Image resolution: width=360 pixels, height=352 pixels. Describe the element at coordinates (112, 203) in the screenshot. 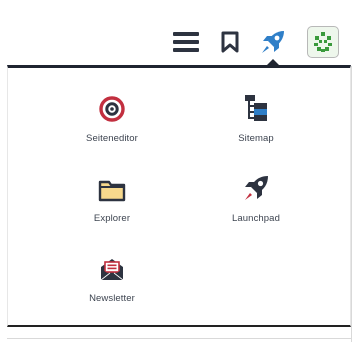

I see `menu-item-explorer: Explorer` at that location.